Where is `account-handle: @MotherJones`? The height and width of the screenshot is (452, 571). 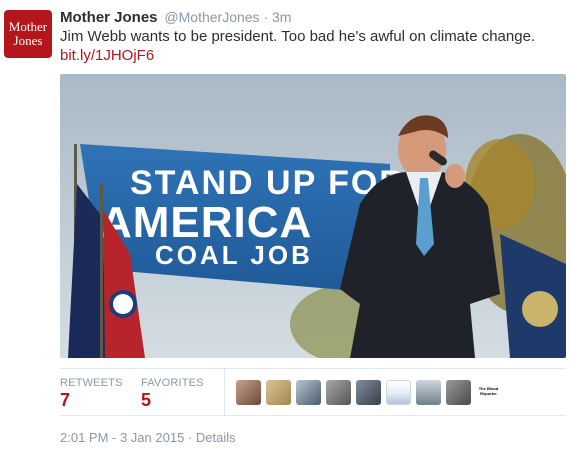 account-handle: @MotherJones is located at coordinates (211, 17).